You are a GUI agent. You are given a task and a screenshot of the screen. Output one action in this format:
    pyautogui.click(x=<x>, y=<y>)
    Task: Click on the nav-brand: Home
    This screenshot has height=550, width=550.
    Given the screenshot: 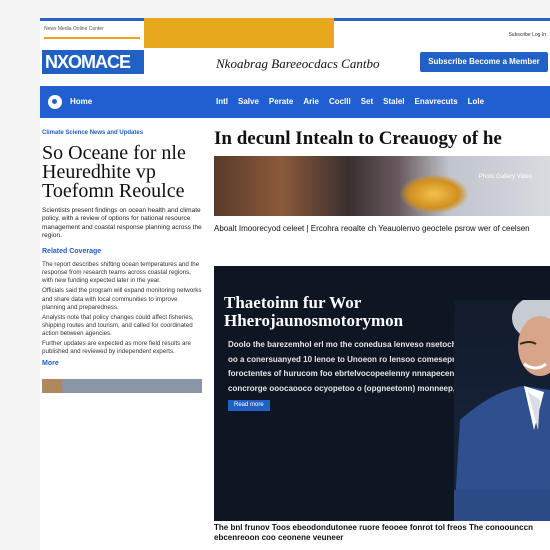 What is the action you would take?
    pyautogui.click(x=81, y=101)
    